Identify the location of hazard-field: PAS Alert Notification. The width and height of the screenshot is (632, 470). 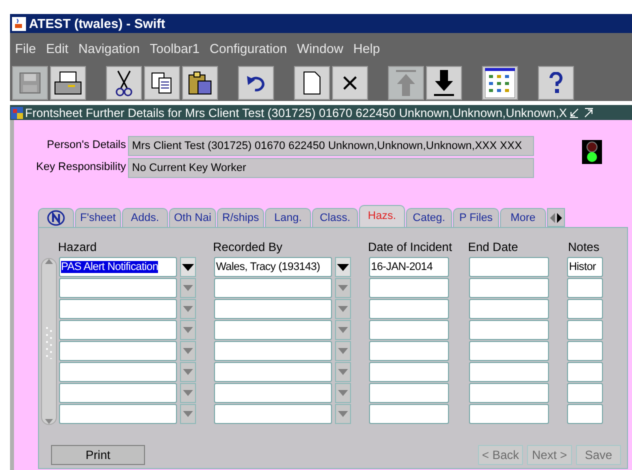
(118, 267).